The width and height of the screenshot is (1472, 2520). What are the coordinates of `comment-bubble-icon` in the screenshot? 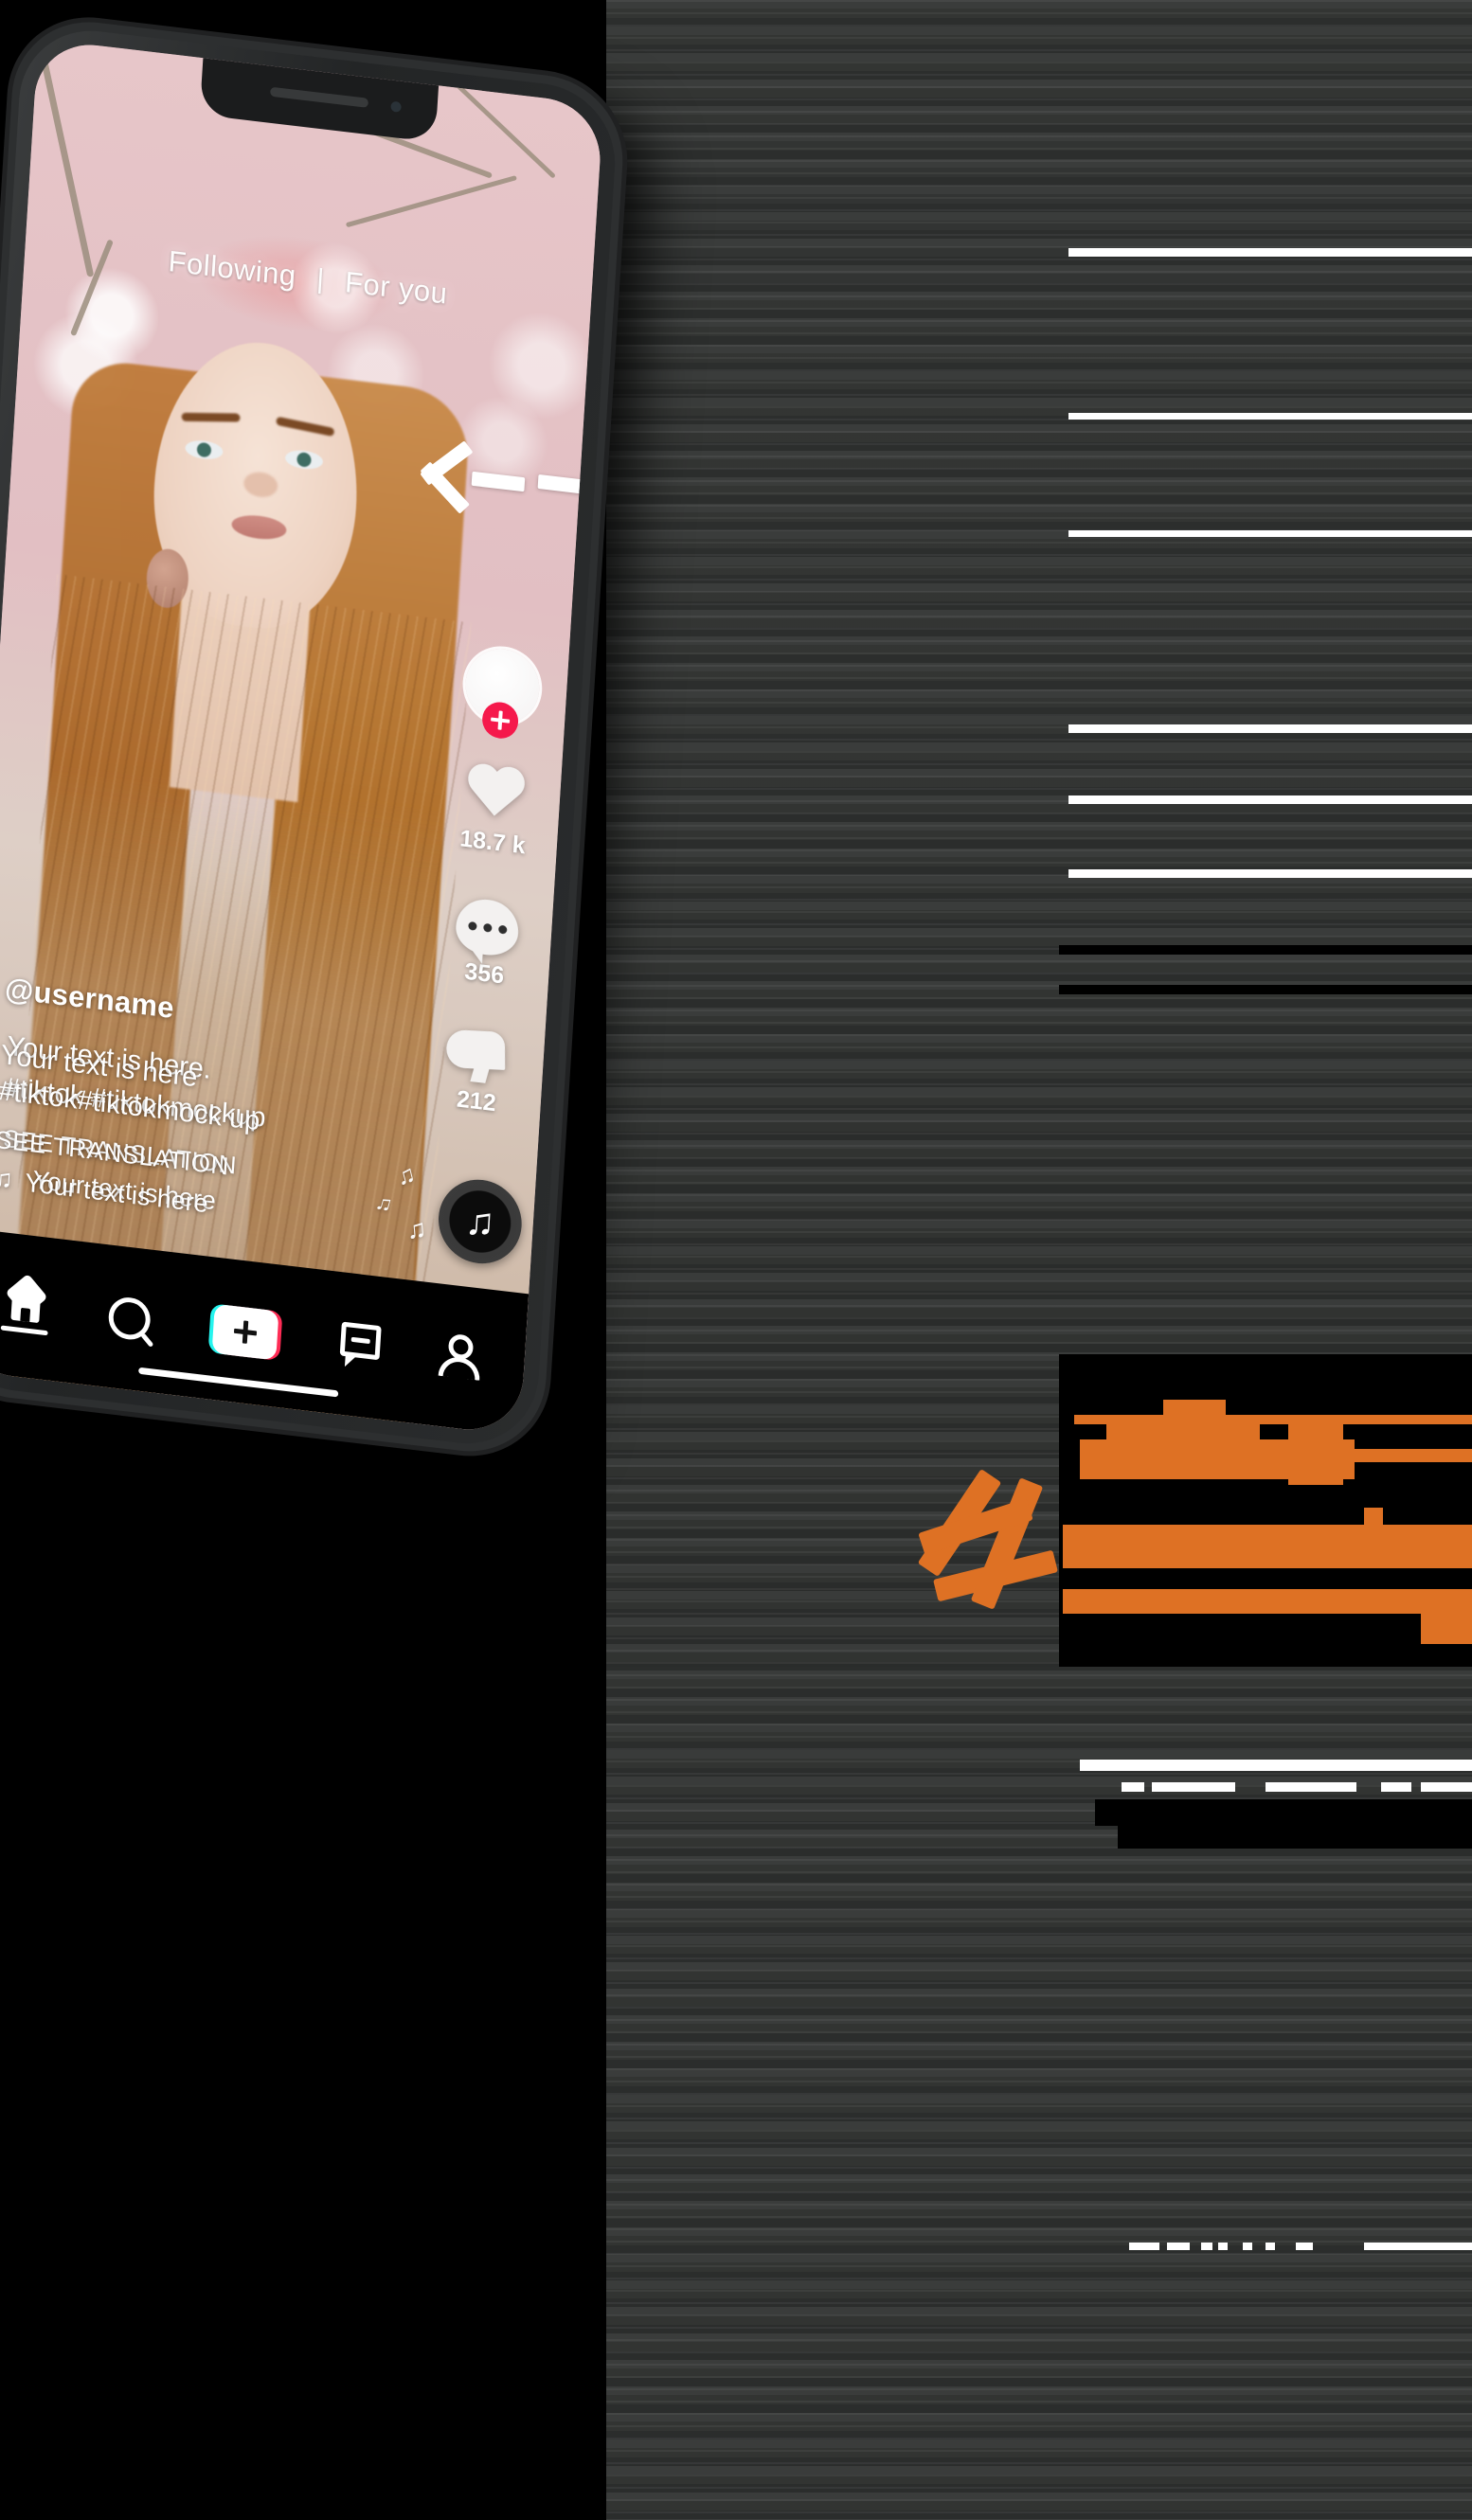 It's located at (487, 930).